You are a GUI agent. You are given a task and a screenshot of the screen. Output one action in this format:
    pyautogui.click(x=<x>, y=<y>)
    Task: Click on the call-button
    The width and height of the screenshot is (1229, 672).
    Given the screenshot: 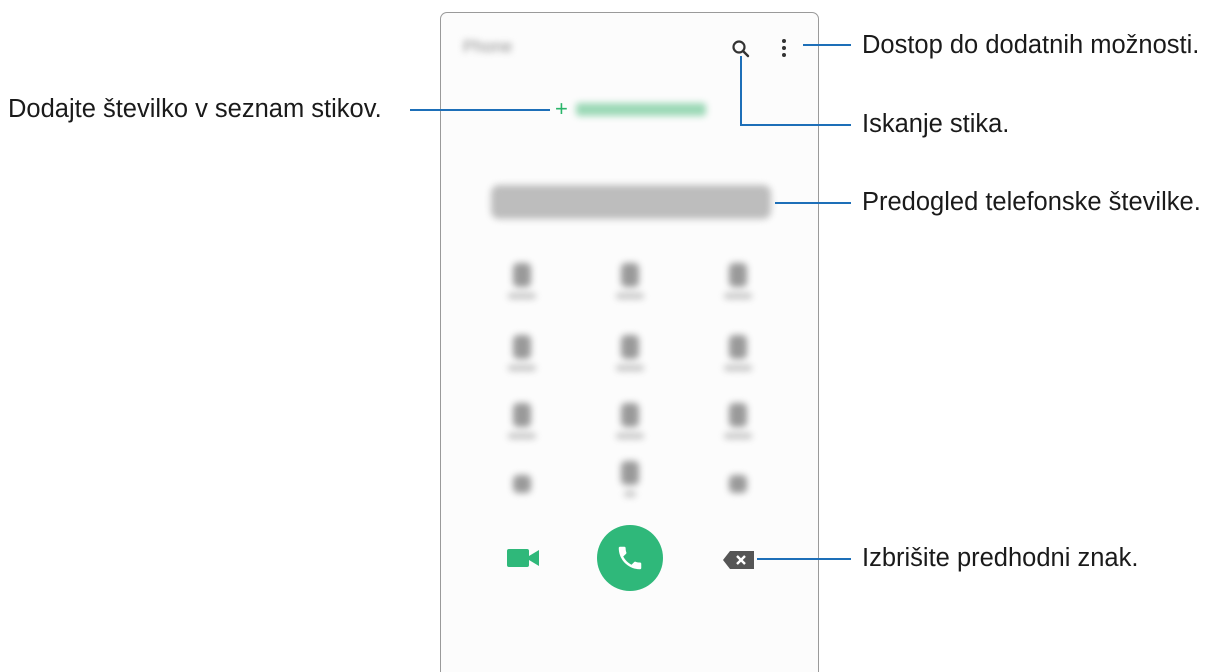 What is the action you would take?
    pyautogui.click(x=630, y=558)
    